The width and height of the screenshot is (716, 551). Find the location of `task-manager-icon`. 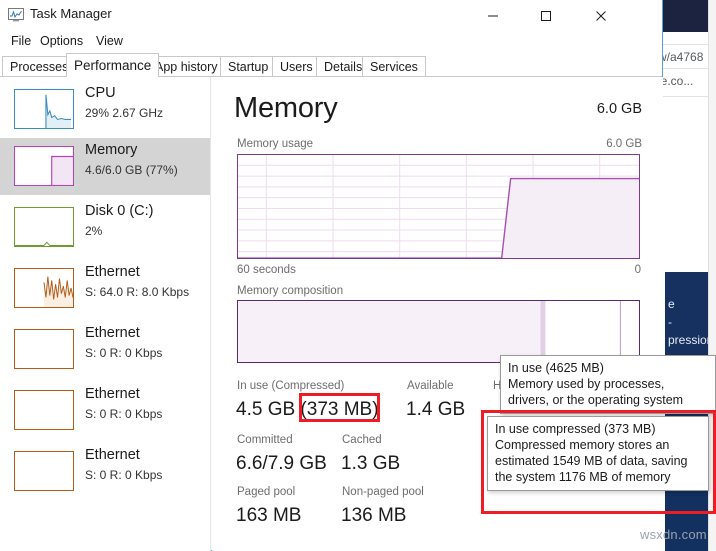

task-manager-icon is located at coordinates (16, 15).